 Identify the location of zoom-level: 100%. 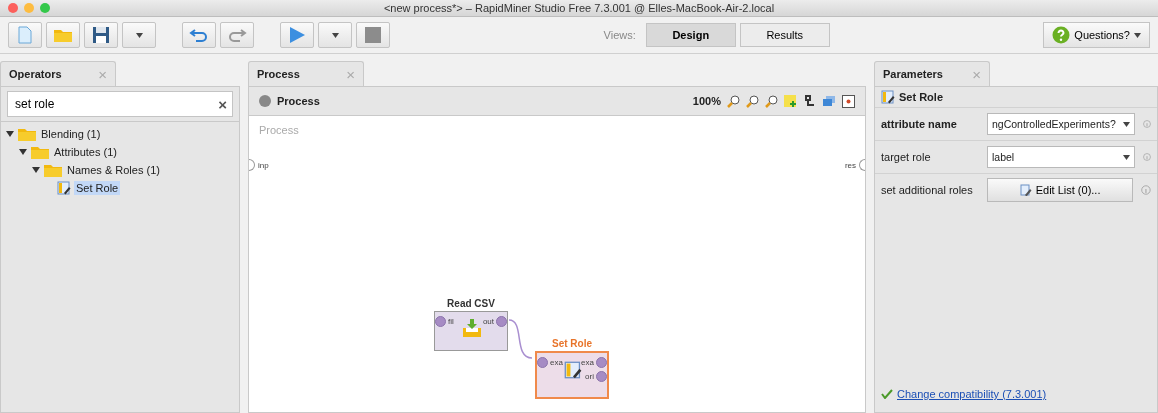
(706, 101).